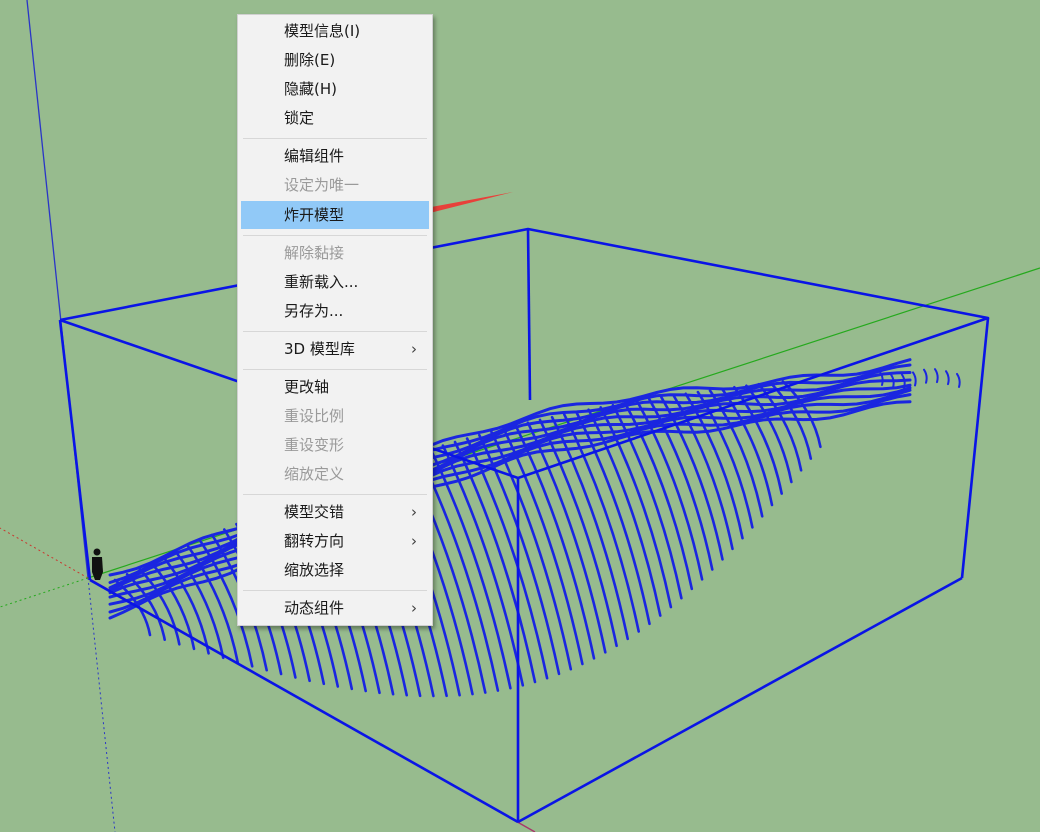  I want to click on menu-item-label: 缩放选择, so click(314, 570).